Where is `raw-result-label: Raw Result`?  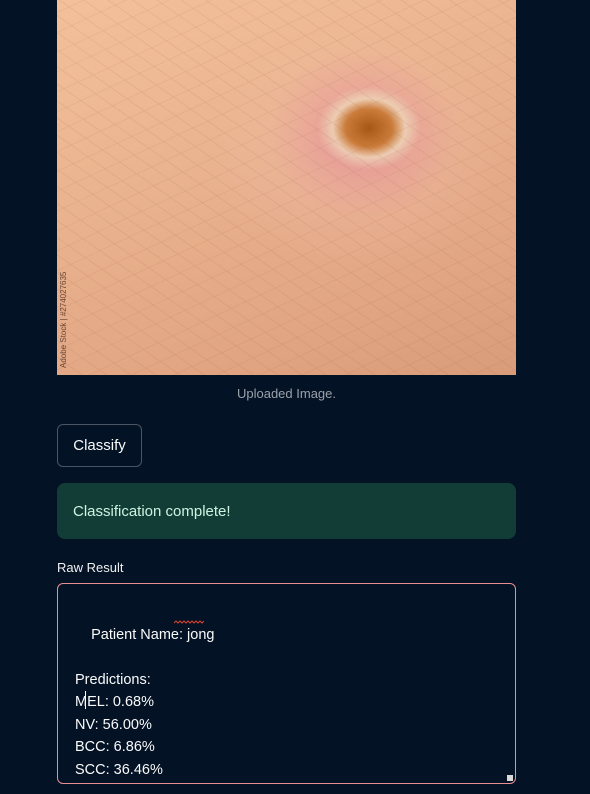
raw-result-label: Raw Result is located at coordinates (90, 567).